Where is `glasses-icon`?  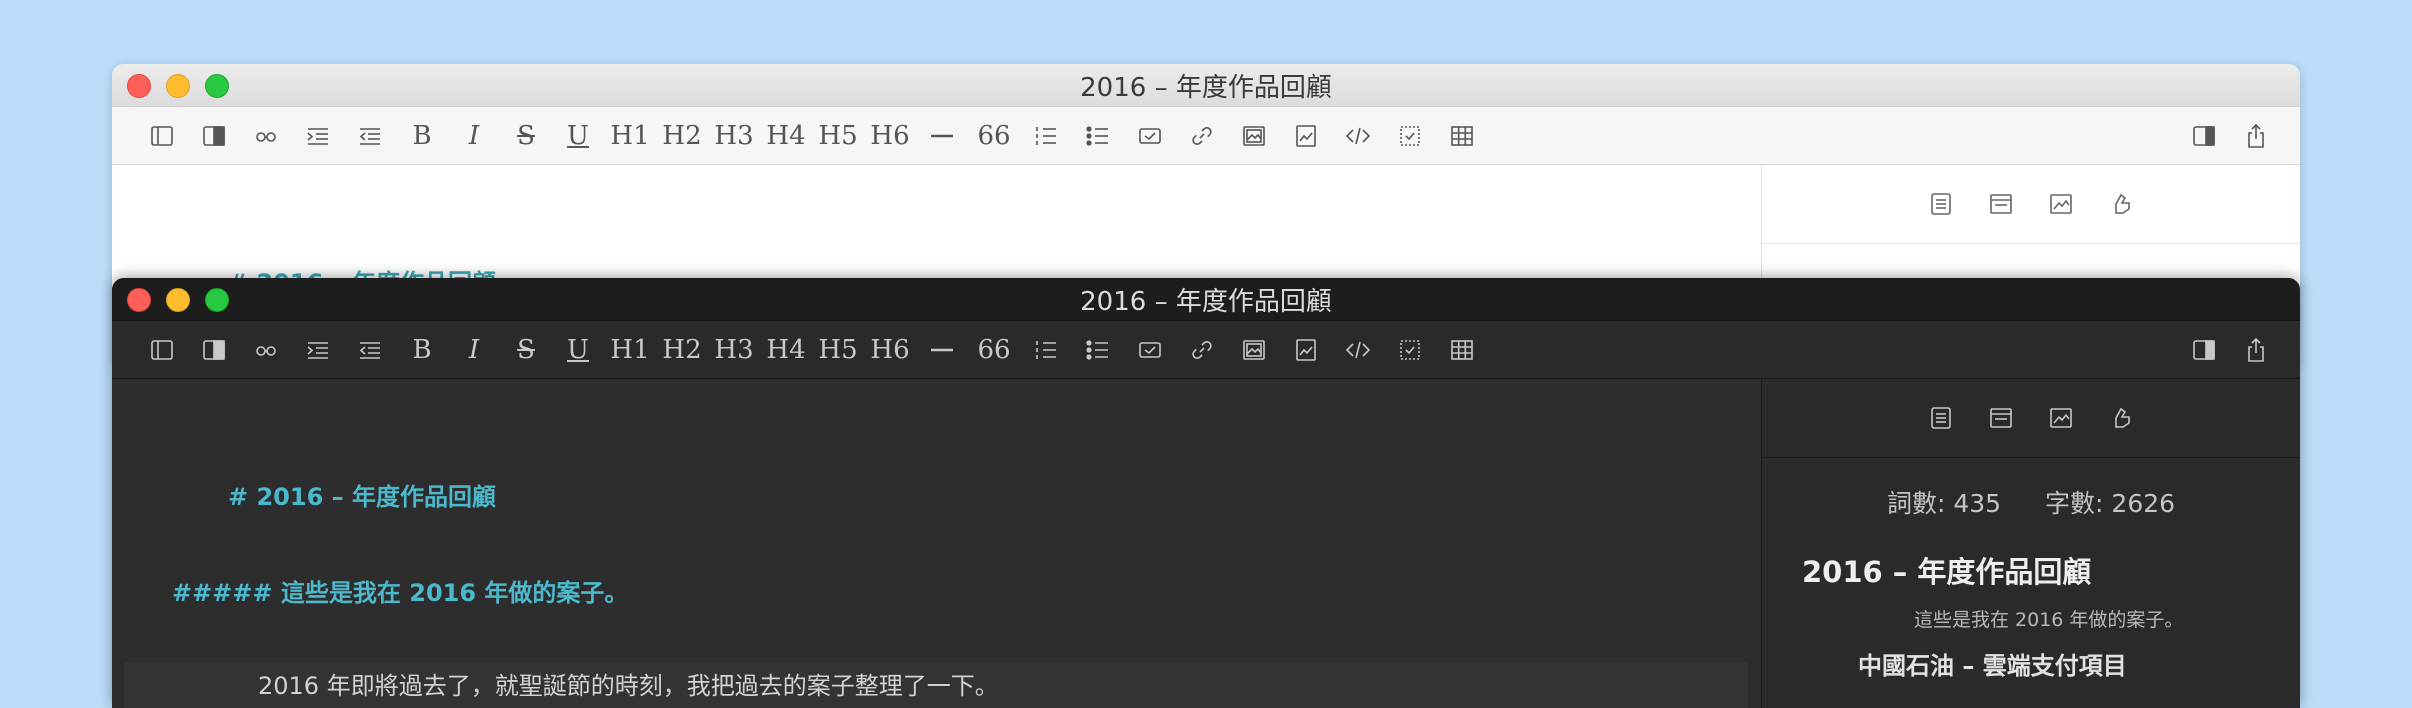
glasses-icon is located at coordinates (266, 136).